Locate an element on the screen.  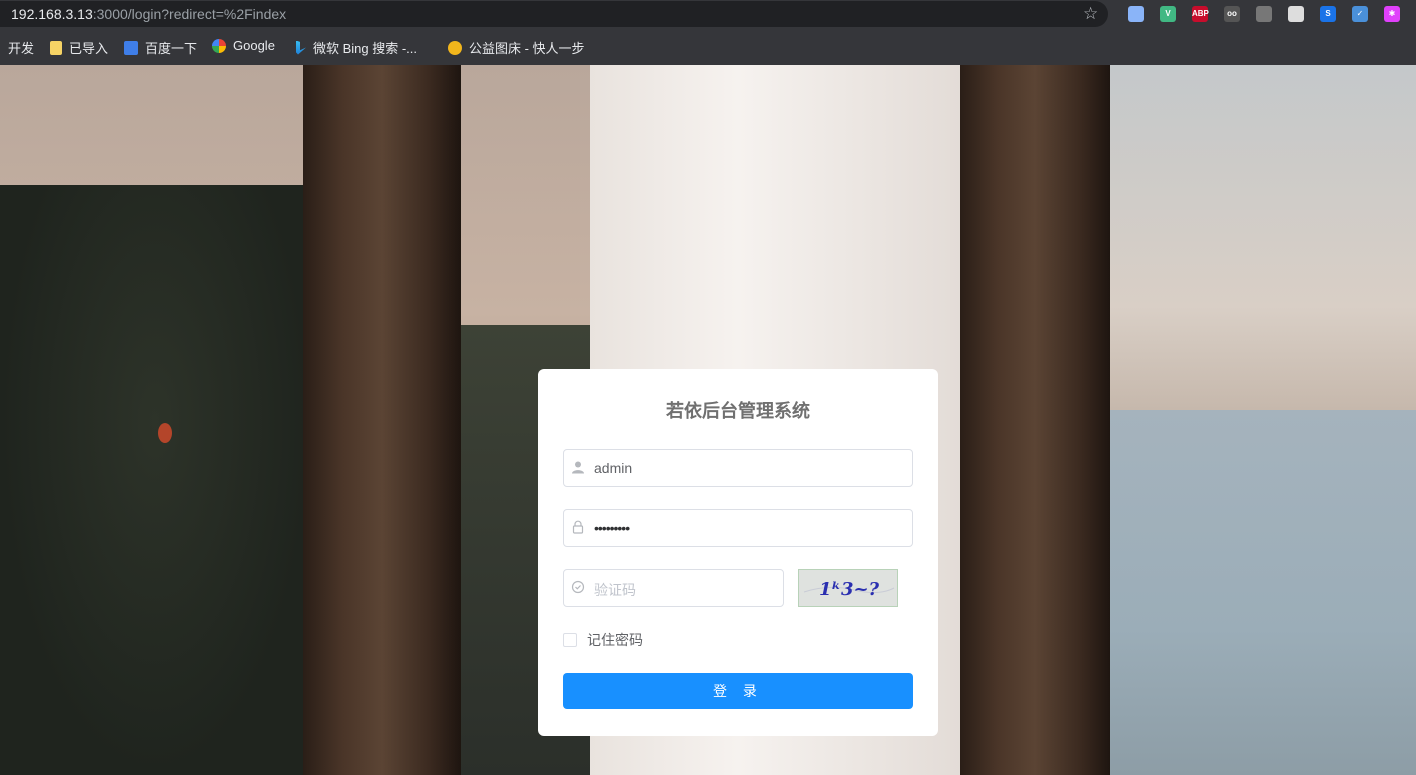
vue-devtools-icon-glyph: V is located at coordinates (1168, 14).